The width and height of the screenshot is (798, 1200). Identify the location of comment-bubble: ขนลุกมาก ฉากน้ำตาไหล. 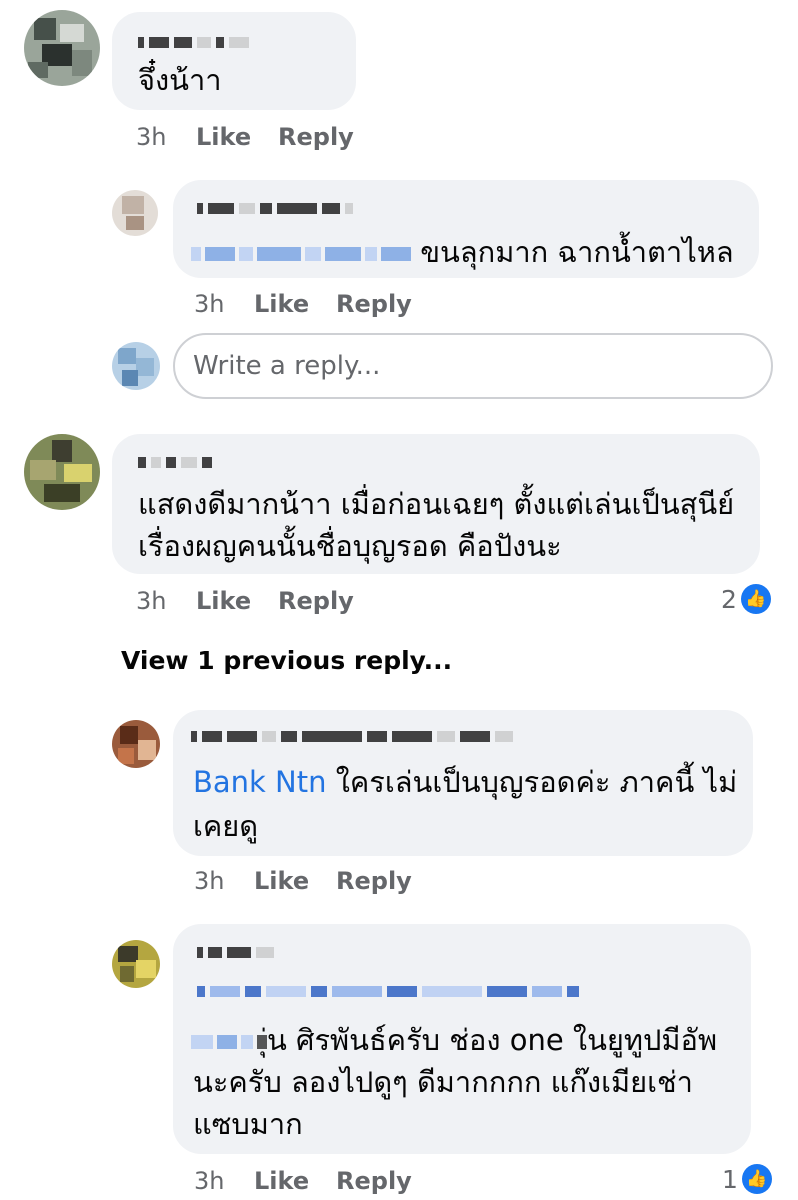
(466, 229).